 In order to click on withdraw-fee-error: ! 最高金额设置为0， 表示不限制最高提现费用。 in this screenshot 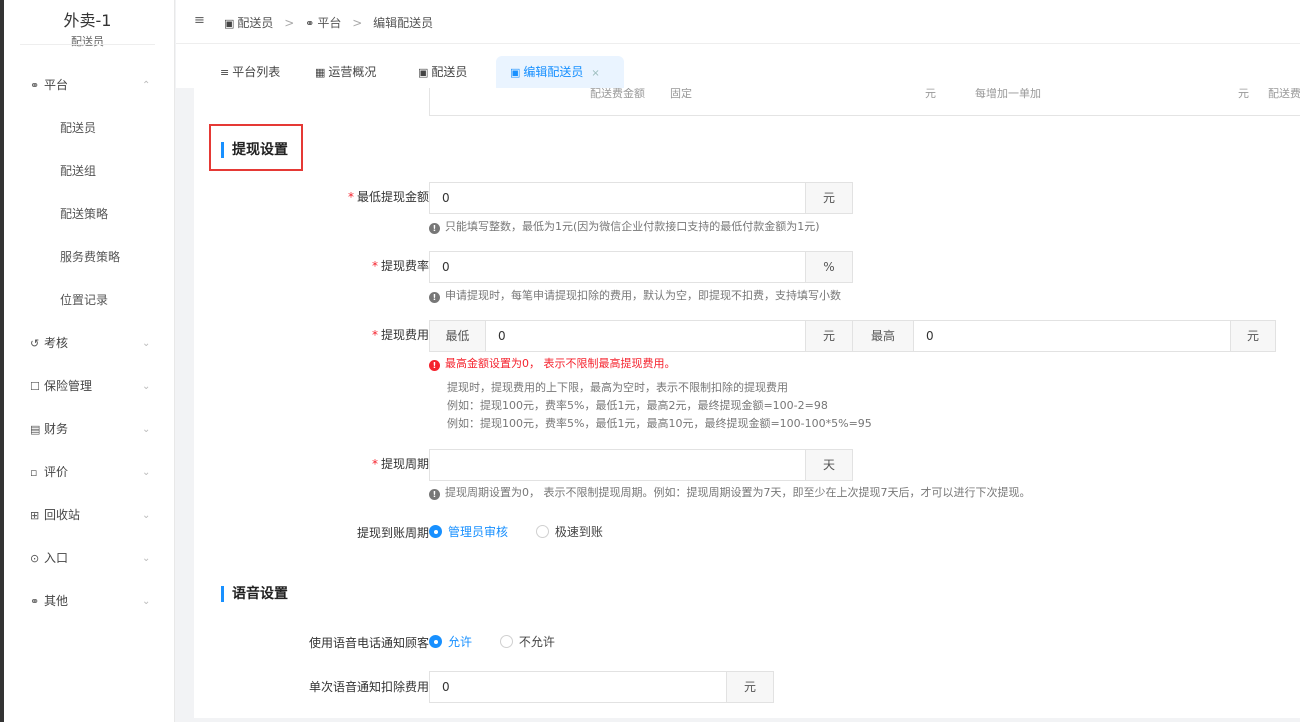, I will do `click(552, 364)`.